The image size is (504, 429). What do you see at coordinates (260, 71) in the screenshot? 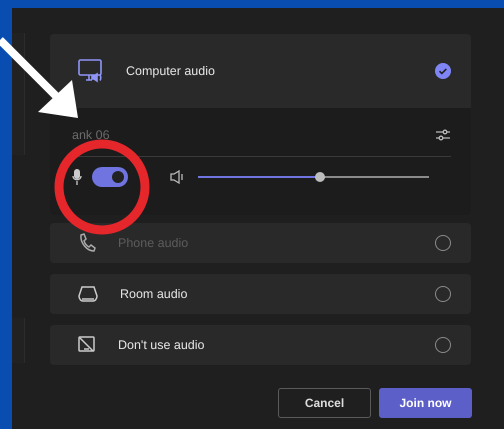
I see `audio-option: Computer audio` at bounding box center [260, 71].